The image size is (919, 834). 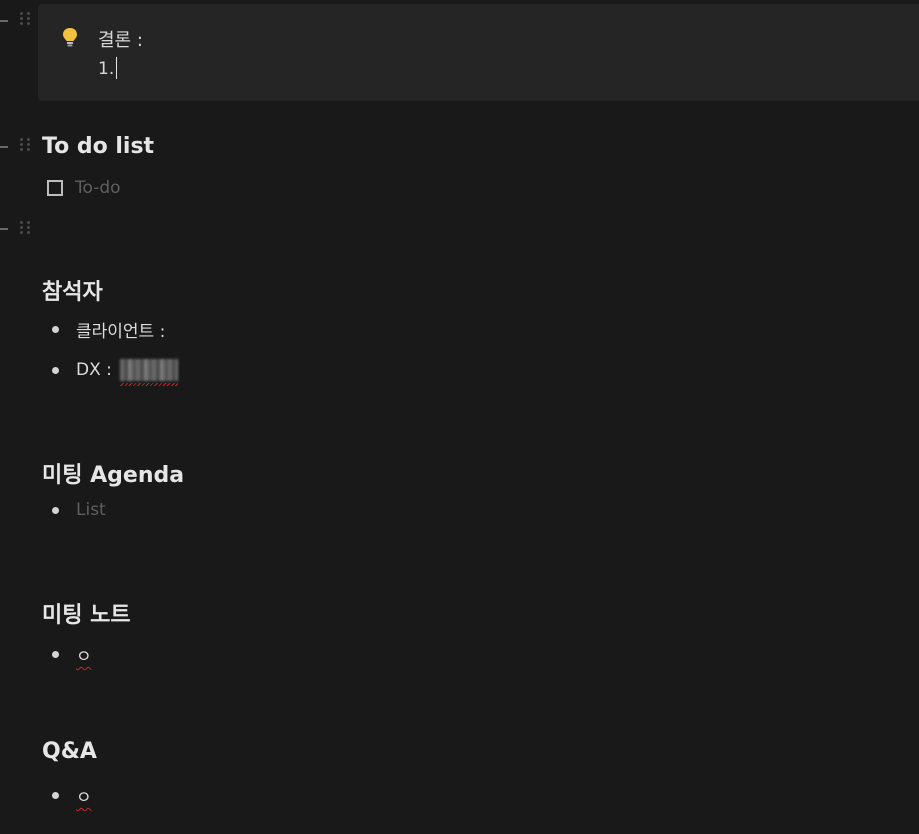 What do you see at coordinates (70, 37) in the screenshot?
I see `lightbulb-icon` at bounding box center [70, 37].